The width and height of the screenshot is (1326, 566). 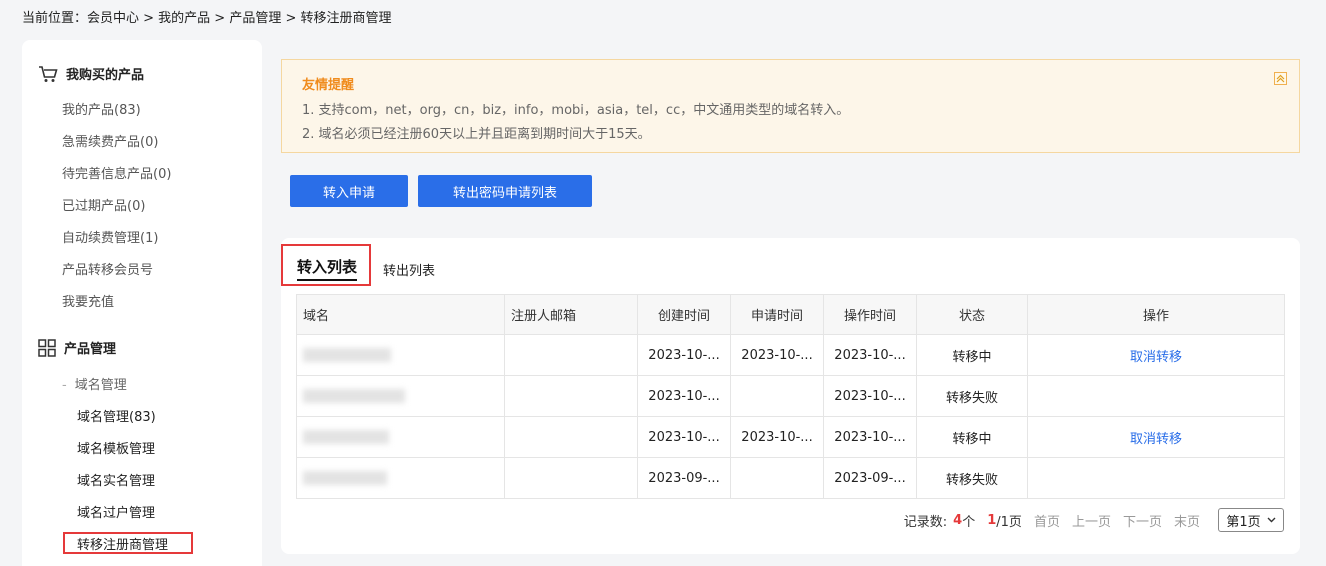 I want to click on grid-icon, so click(x=47, y=347).